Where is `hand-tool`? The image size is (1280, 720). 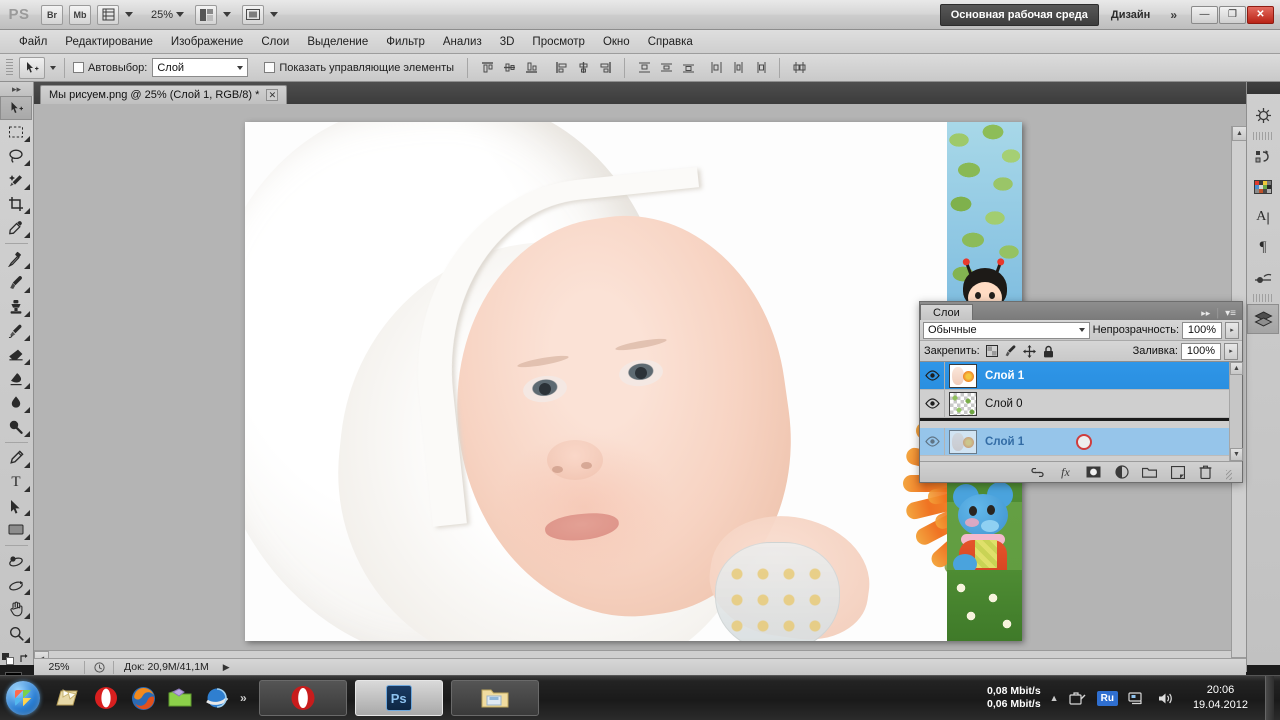 hand-tool is located at coordinates (16, 609).